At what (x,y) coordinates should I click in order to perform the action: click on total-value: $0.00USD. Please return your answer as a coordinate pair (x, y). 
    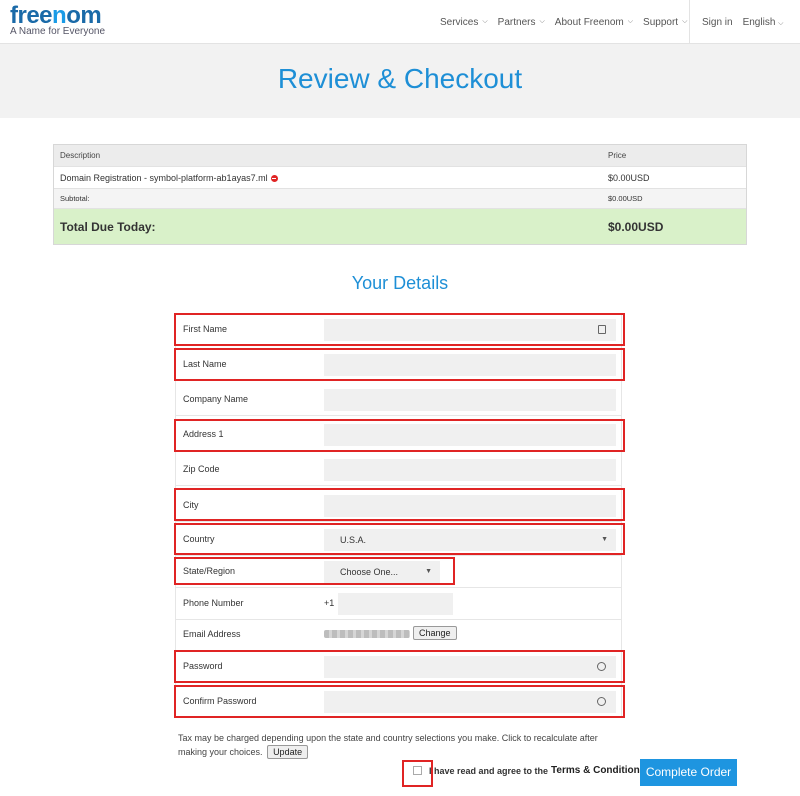
    Looking at the image, I should click on (636, 226).